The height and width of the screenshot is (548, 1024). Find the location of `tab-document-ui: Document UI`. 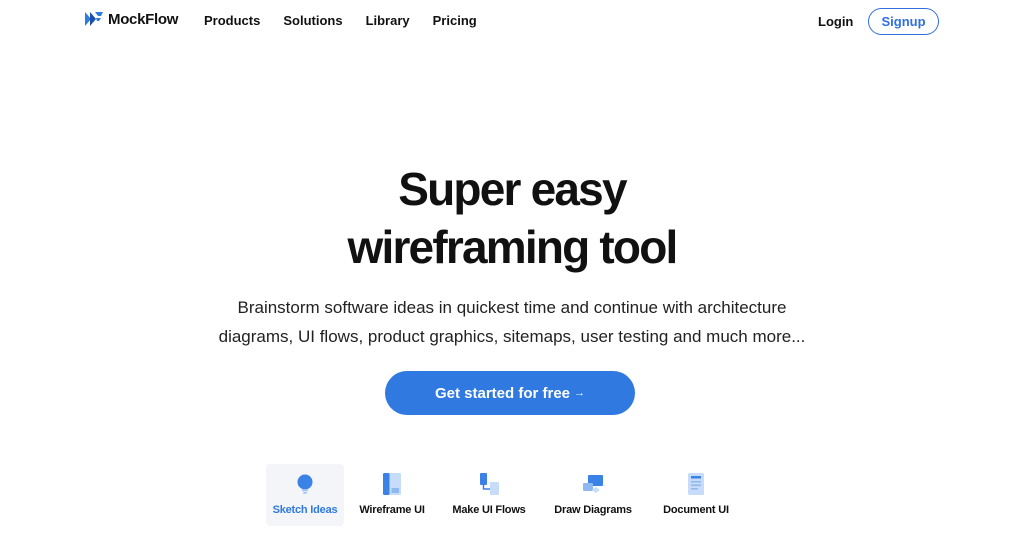

tab-document-ui: Document UI is located at coordinates (696, 495).